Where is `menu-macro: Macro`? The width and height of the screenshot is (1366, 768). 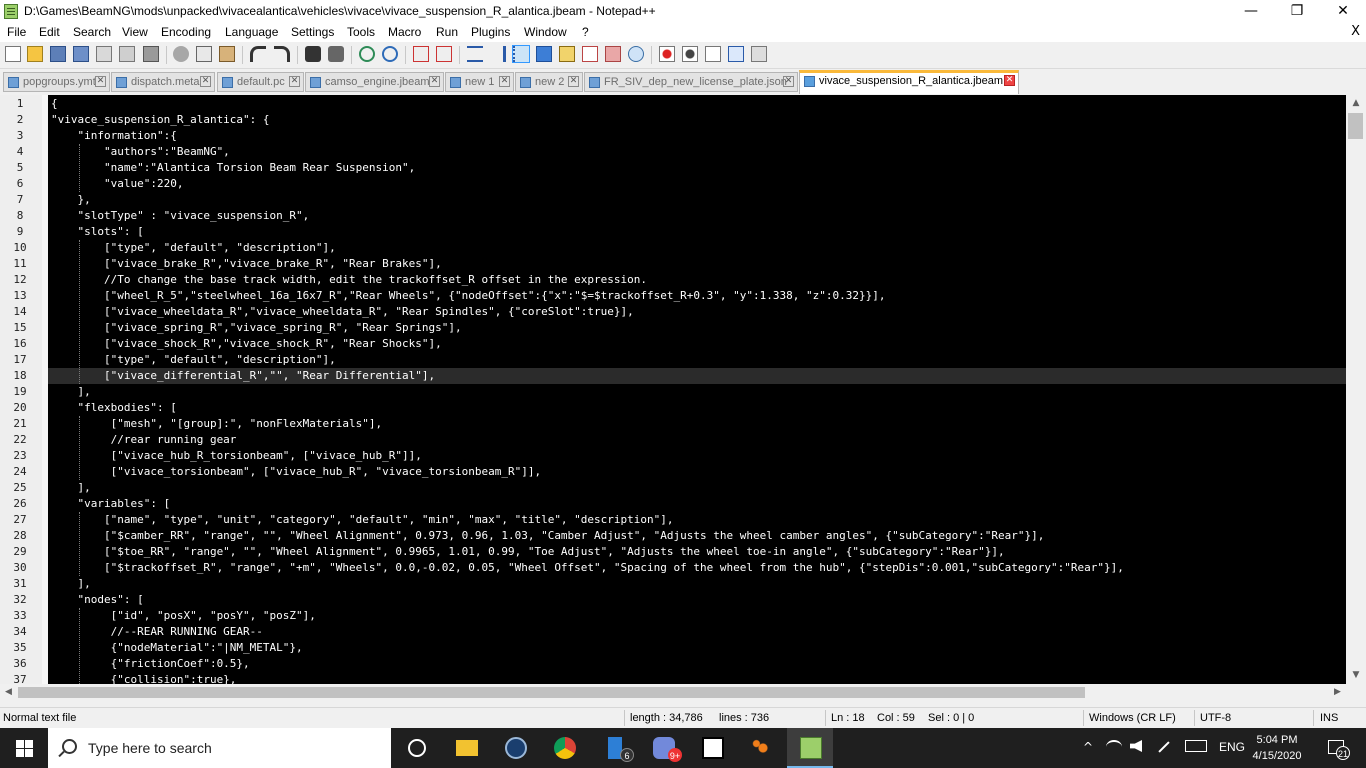
menu-macro: Macro is located at coordinates (404, 32).